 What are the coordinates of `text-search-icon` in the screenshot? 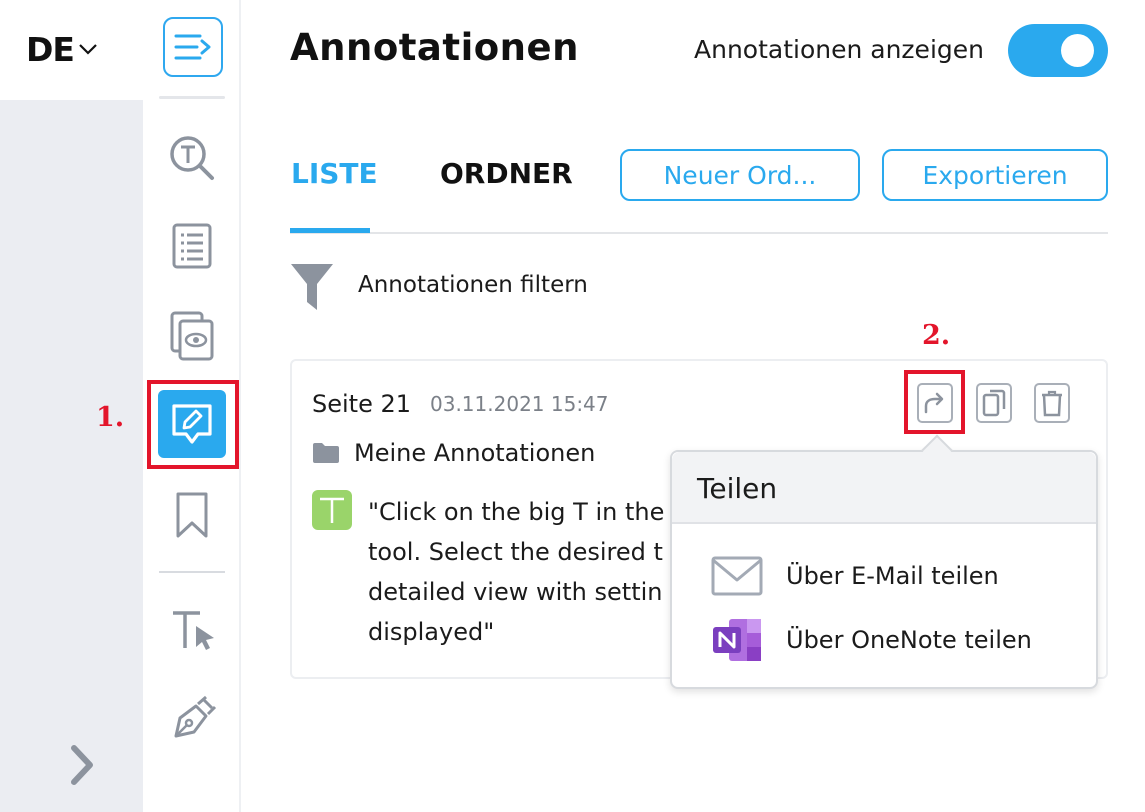 It's located at (192, 158).